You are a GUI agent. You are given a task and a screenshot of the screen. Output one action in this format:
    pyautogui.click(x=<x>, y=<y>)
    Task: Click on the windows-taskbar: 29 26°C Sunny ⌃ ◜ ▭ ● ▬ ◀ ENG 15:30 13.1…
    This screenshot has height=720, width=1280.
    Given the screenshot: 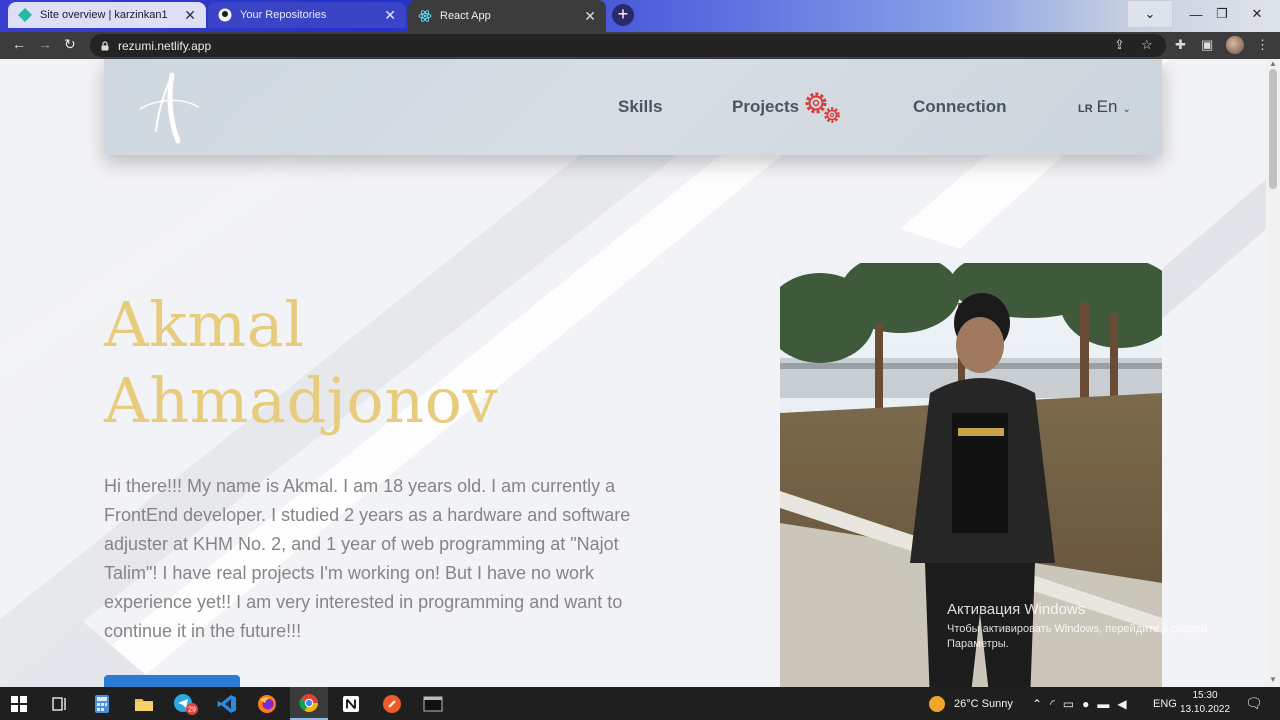 What is the action you would take?
    pyautogui.click(x=640, y=703)
    